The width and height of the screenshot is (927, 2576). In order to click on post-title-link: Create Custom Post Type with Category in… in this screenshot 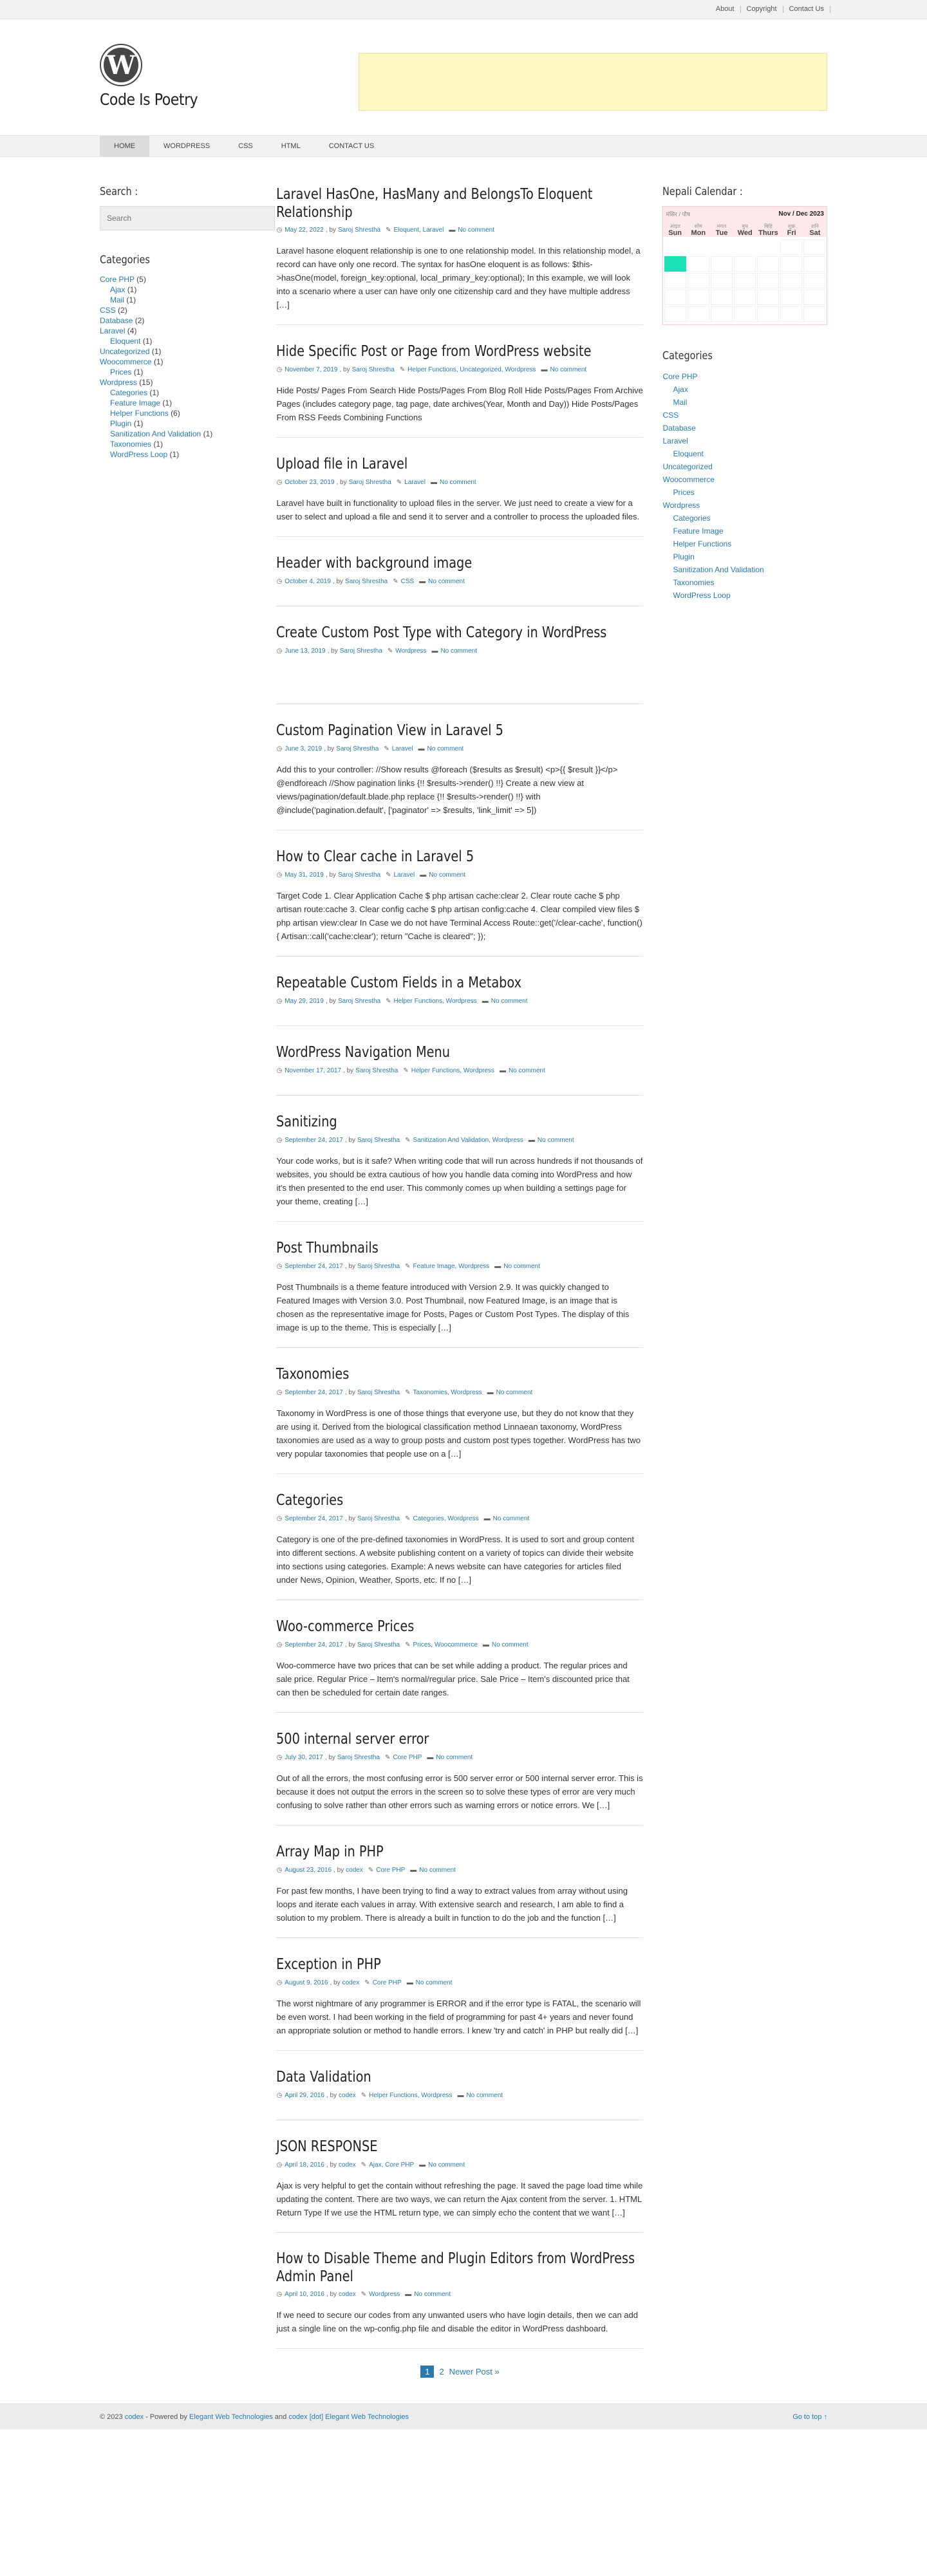, I will do `click(441, 632)`.